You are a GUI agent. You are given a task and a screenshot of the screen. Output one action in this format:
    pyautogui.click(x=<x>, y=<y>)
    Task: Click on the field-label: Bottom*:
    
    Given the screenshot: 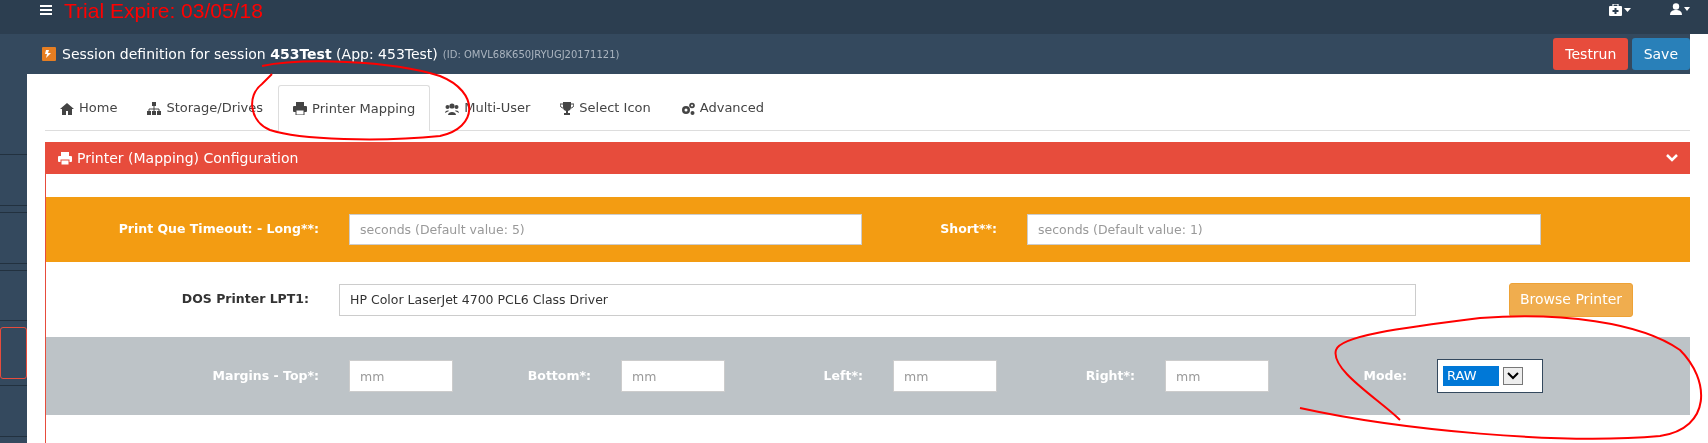 What is the action you would take?
    pyautogui.click(x=558, y=375)
    